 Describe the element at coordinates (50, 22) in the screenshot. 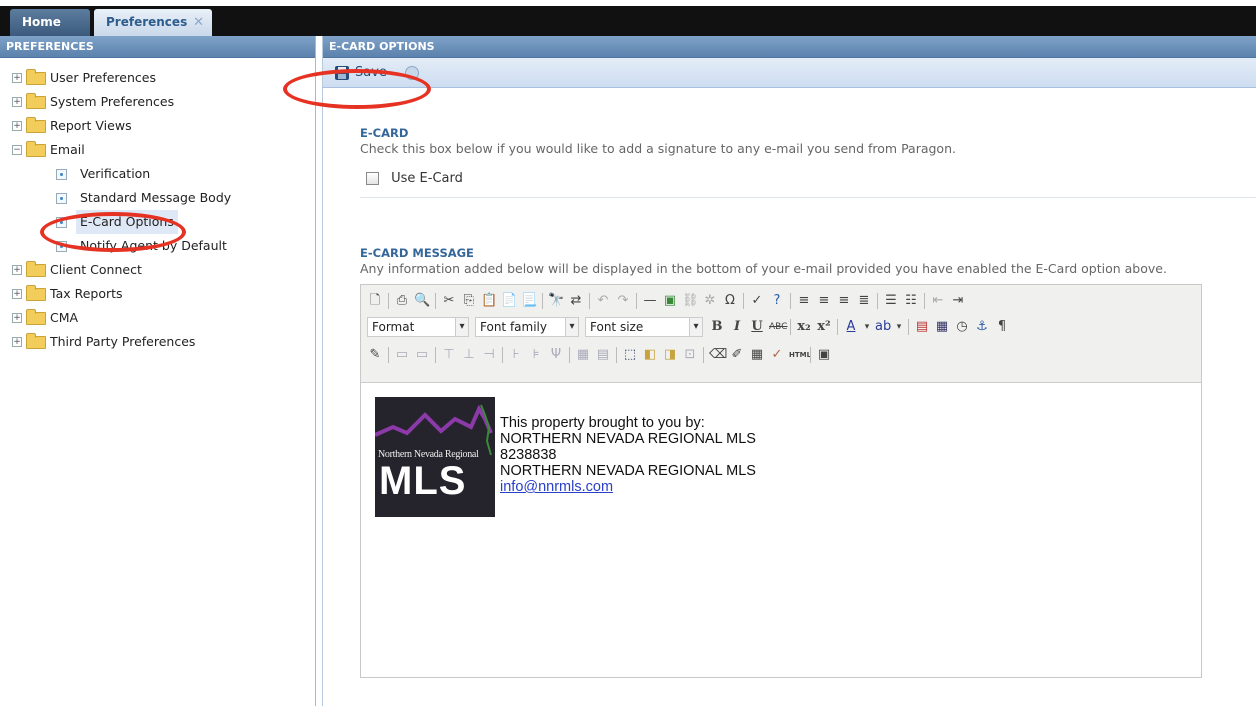

I see `tab-home: Home` at that location.